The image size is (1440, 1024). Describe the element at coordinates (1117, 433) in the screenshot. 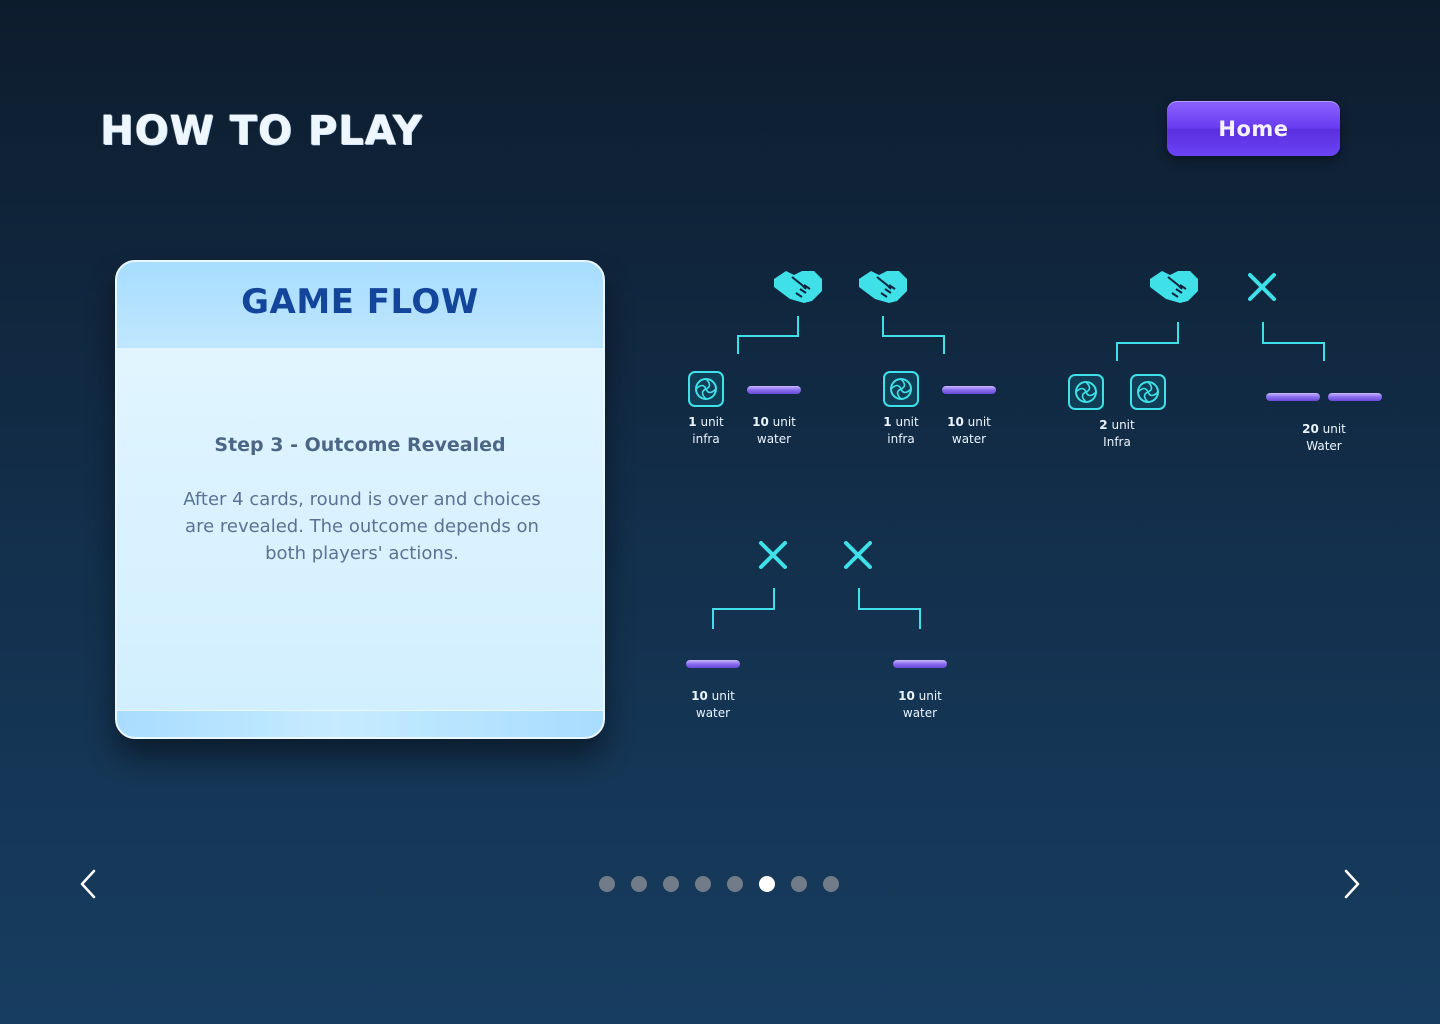

I see `result-label: 2 unit Infra` at that location.